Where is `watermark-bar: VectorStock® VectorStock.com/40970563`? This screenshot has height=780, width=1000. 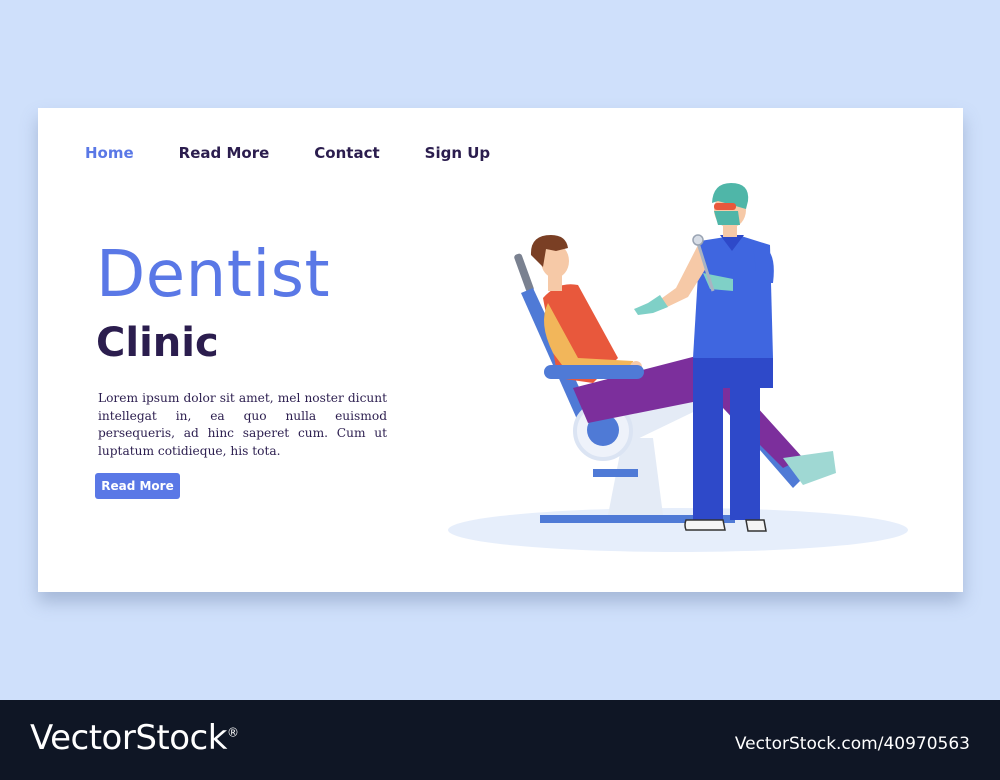 watermark-bar: VectorStock® VectorStock.com/40970563 is located at coordinates (500, 740).